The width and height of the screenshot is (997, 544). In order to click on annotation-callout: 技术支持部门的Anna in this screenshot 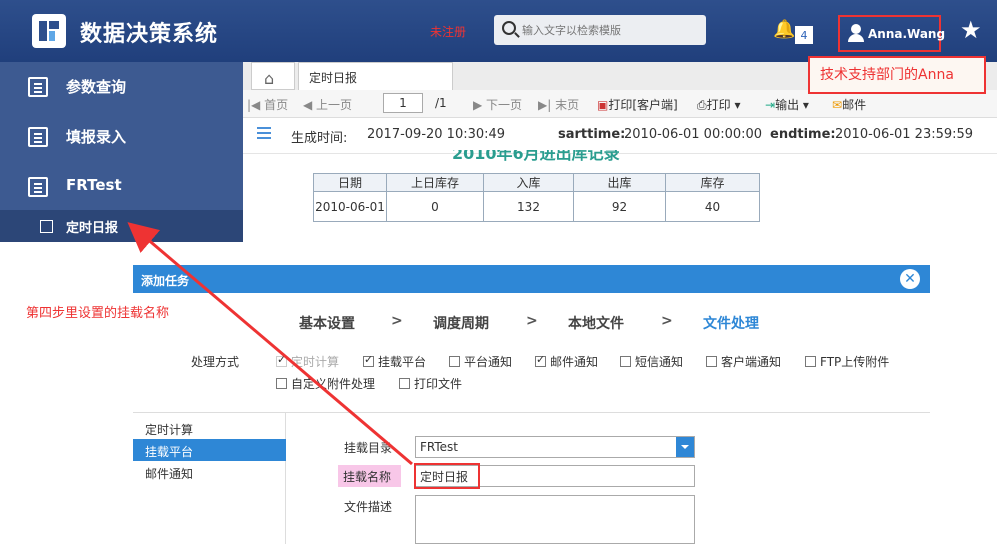, I will do `click(897, 75)`.